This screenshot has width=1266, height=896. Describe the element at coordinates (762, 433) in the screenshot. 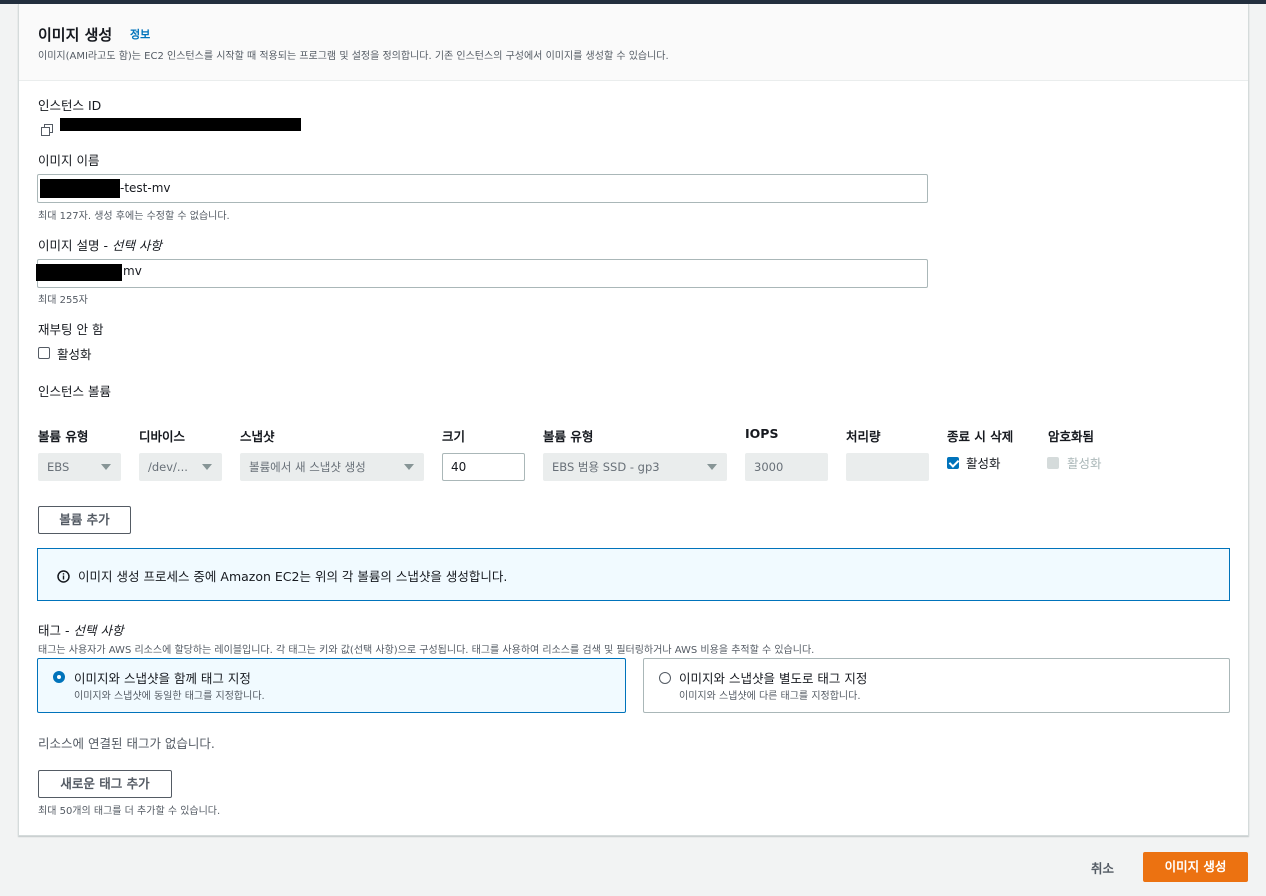

I see `column-iops: IOPS` at that location.